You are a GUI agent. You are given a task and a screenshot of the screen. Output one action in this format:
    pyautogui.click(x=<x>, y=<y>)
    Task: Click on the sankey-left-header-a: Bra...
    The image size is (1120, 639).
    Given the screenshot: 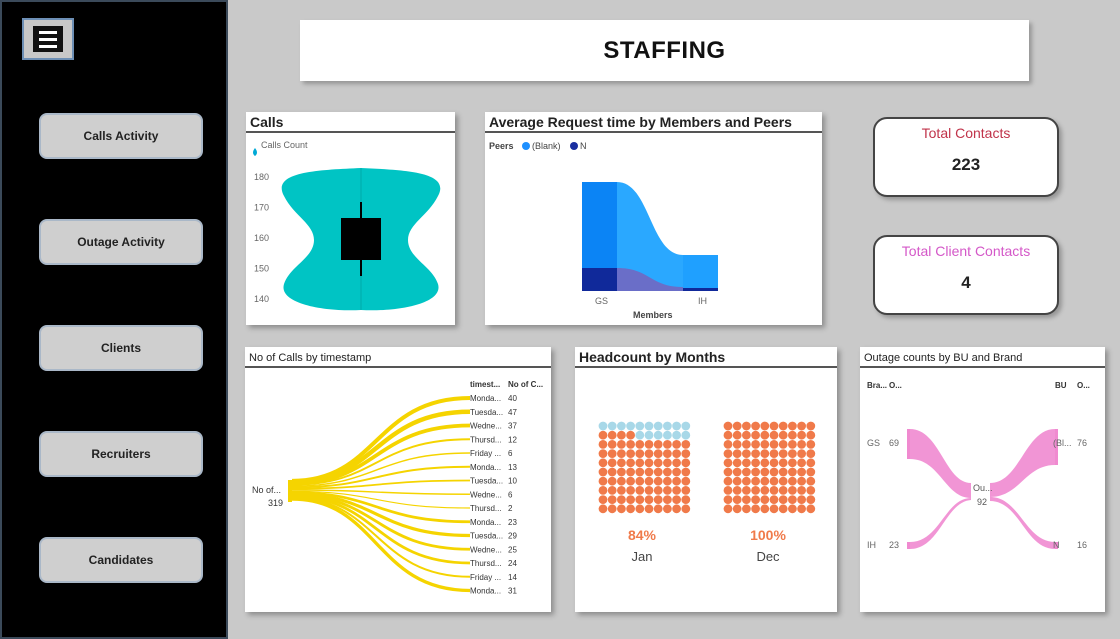 What is the action you would take?
    pyautogui.click(x=877, y=385)
    